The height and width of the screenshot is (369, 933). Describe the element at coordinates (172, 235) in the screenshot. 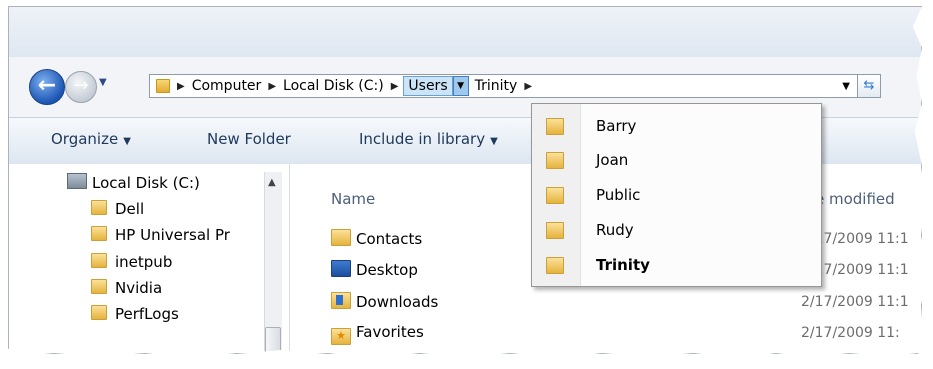

I see `tree-item-label: HP Universal Pr` at that location.